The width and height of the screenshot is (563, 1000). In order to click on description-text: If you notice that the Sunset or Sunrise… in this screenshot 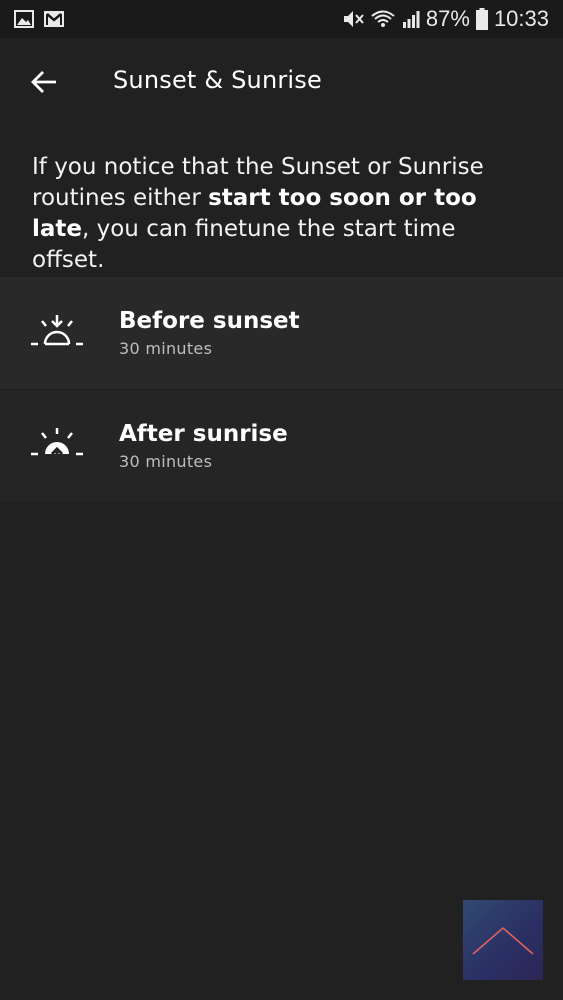, I will do `click(282, 214)`.